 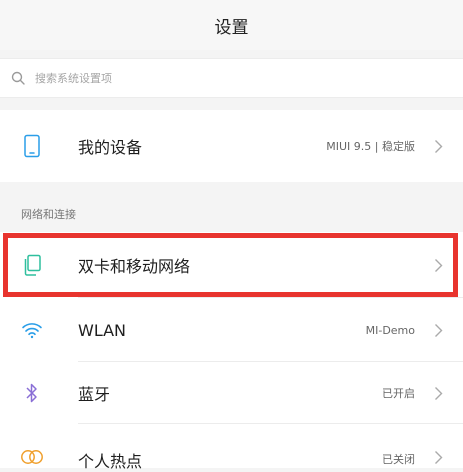 I want to click on wifi-icon, so click(x=32, y=330).